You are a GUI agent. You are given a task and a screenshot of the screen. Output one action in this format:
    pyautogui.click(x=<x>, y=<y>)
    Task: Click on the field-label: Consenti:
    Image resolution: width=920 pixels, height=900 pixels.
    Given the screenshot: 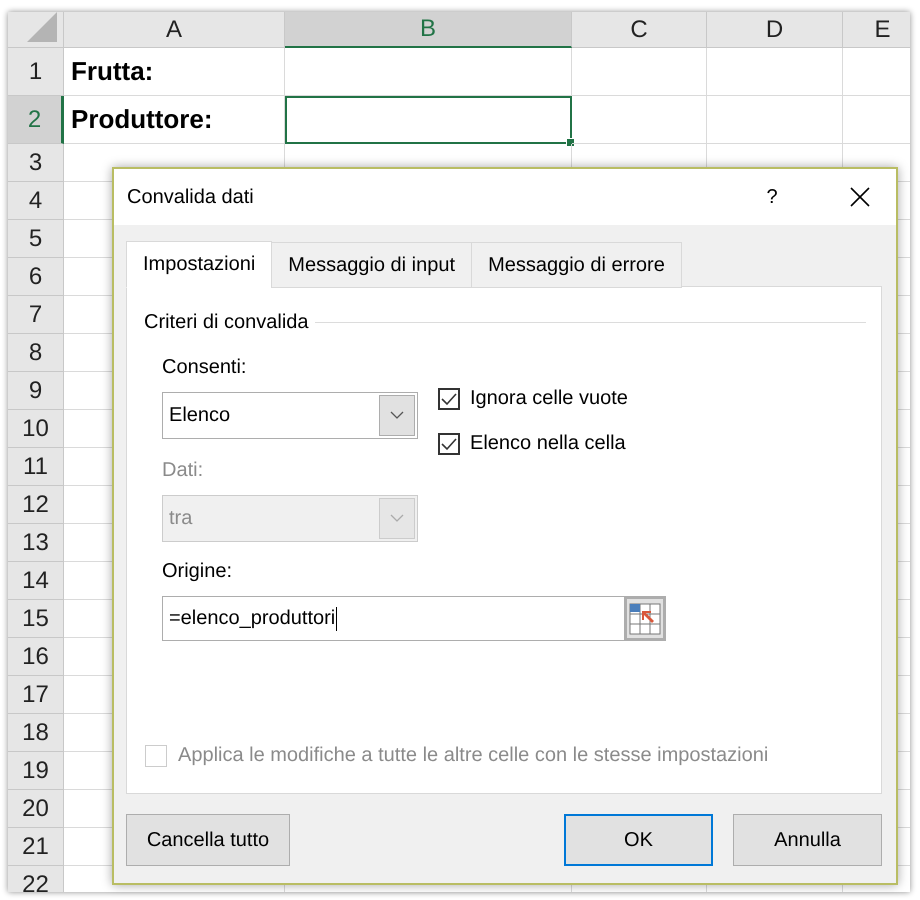 What is the action you would take?
    pyautogui.click(x=205, y=368)
    